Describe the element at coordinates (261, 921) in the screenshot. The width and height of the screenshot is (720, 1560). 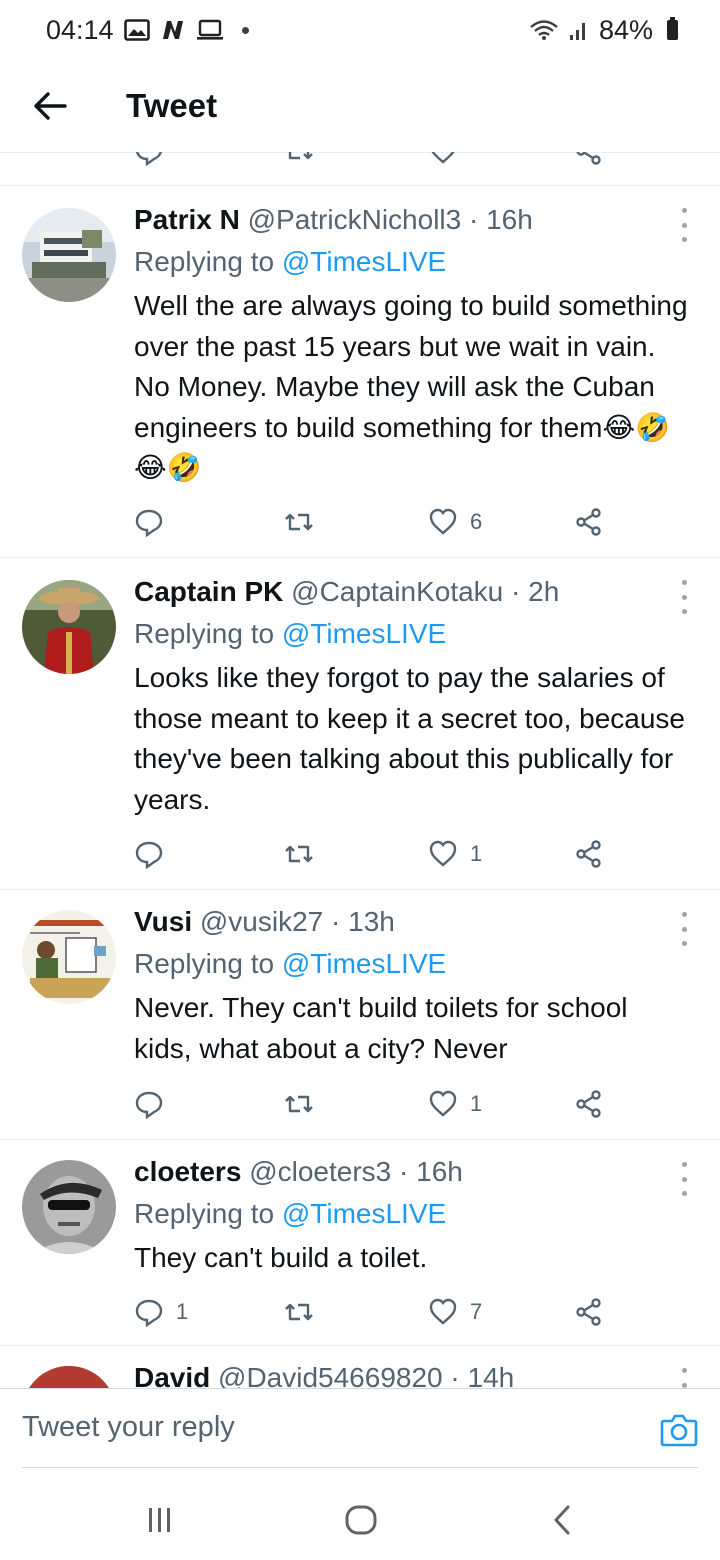
I see `author-handle: @vusik27` at that location.